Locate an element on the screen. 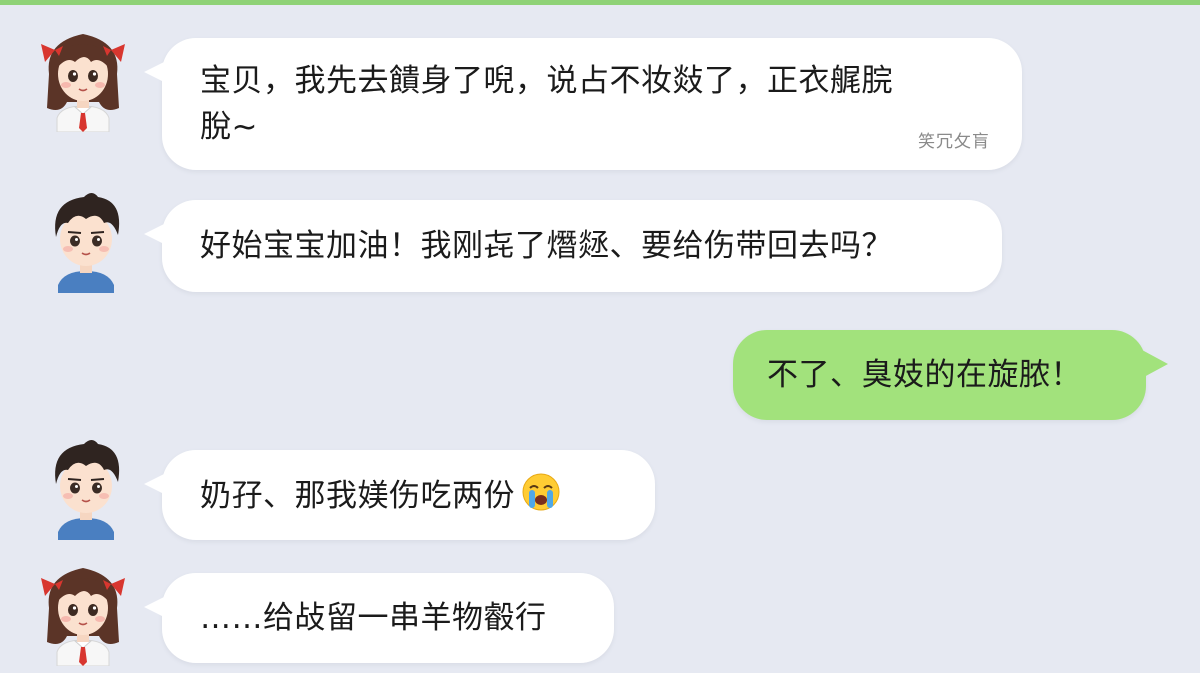  message-meta: 笑冗攵肓 is located at coordinates (954, 142).